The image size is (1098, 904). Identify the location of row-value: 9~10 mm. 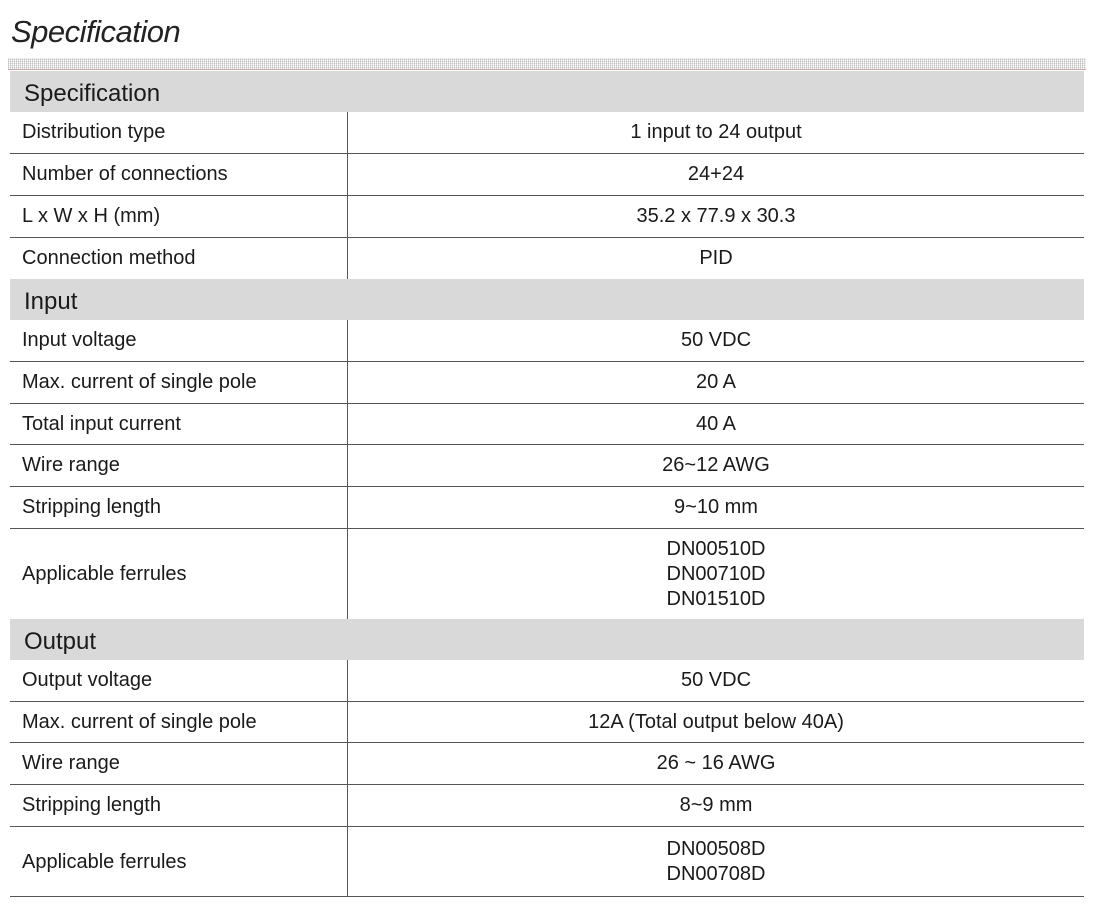
(716, 507).